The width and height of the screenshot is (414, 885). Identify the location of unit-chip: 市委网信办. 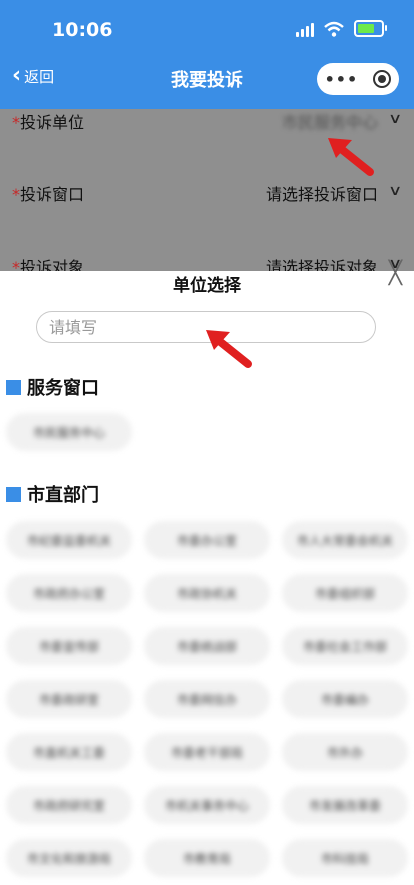
(207, 699).